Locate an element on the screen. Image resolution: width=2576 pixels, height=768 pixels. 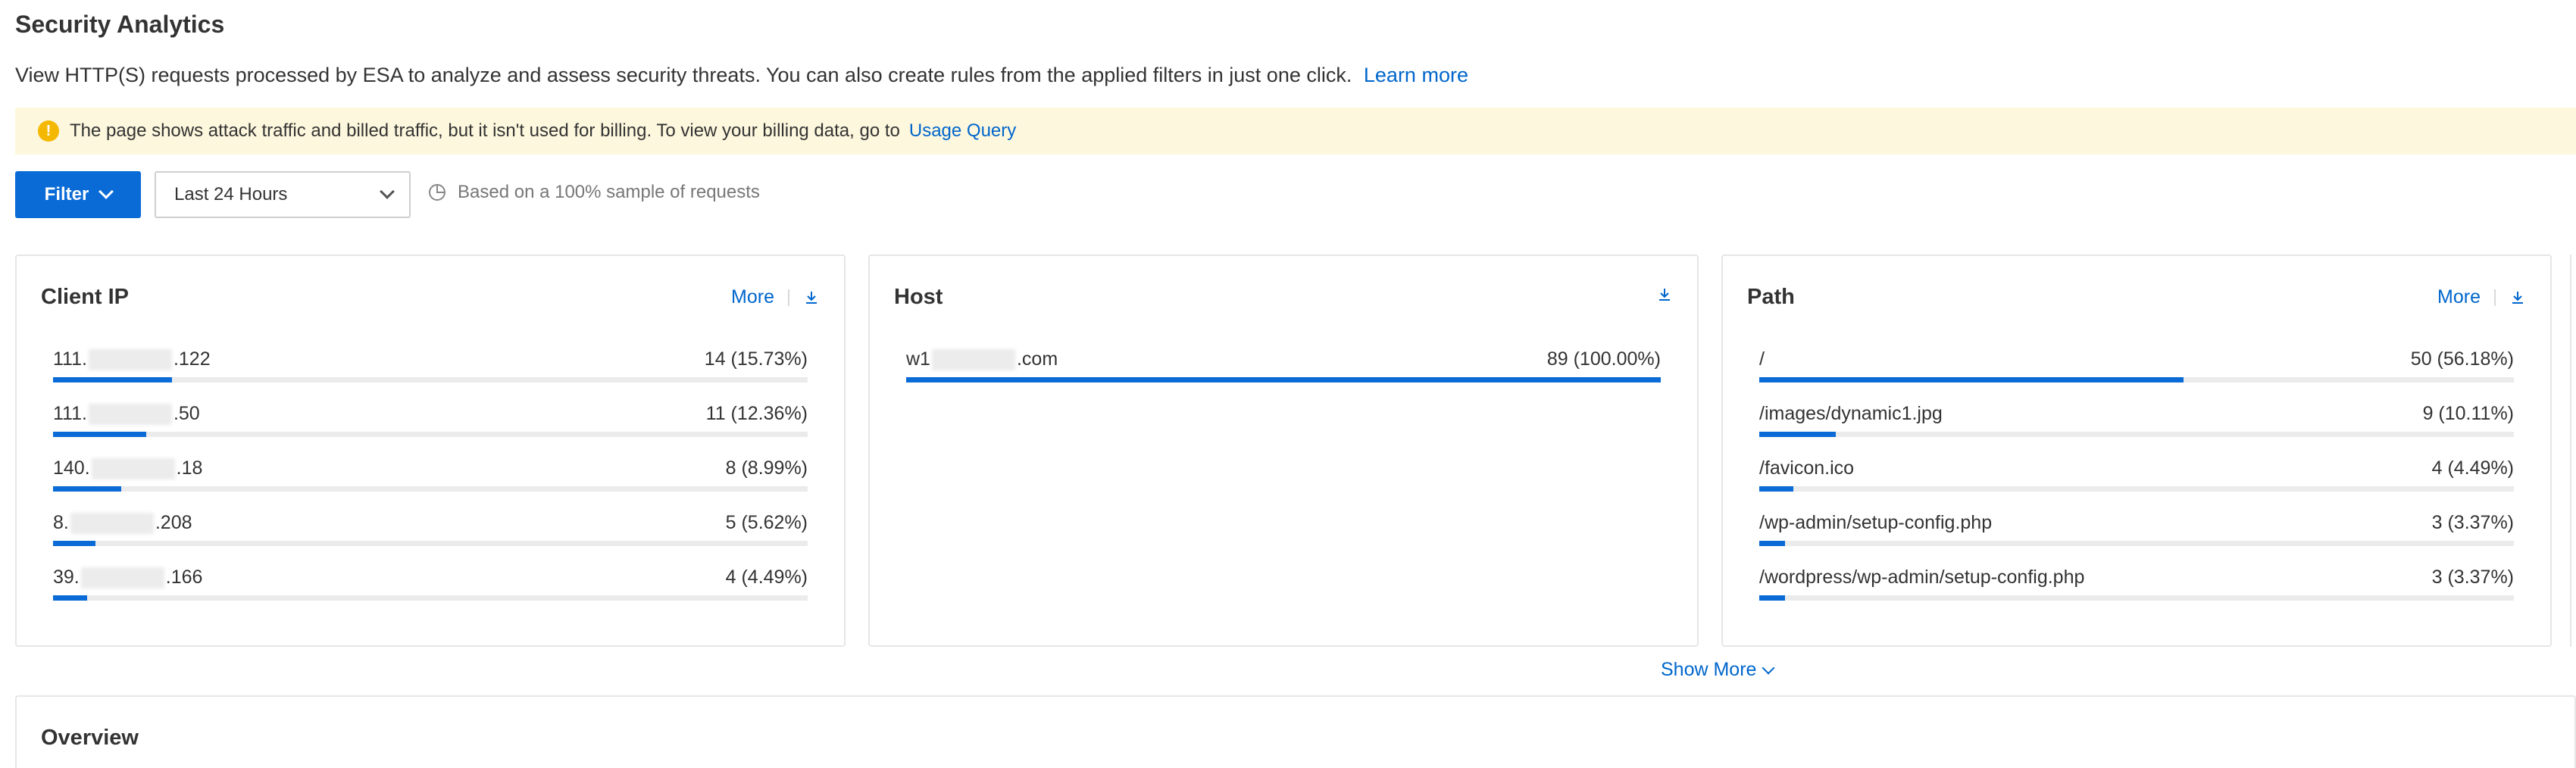
item-label: 8. .208 is located at coordinates (123, 523).